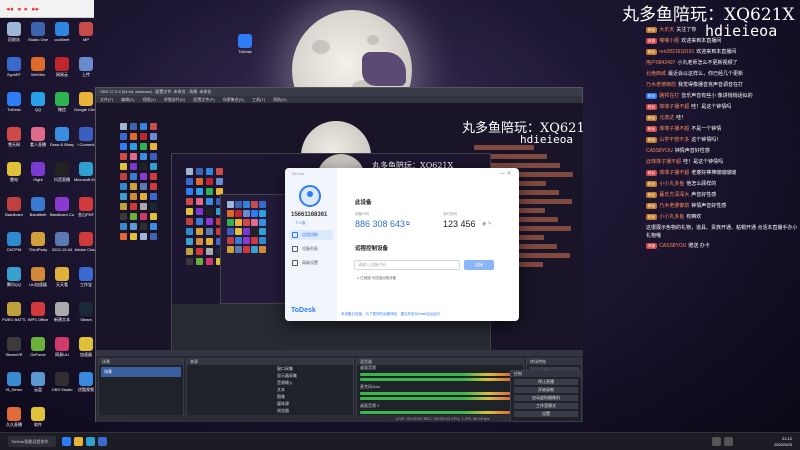  I want to click on menu-profile: 配置文件(P), so click(203, 99).